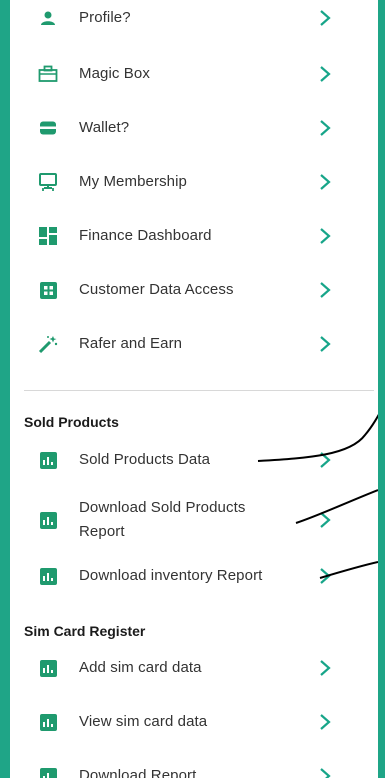  Describe the element at coordinates (85, 631) in the screenshot. I see `section-title-sim-card-register: Sim Card Register` at that location.